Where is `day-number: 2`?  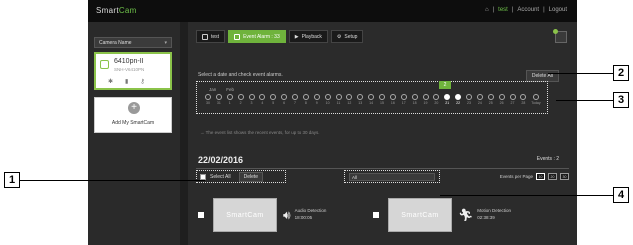
day-number: 2 is located at coordinates (240, 103).